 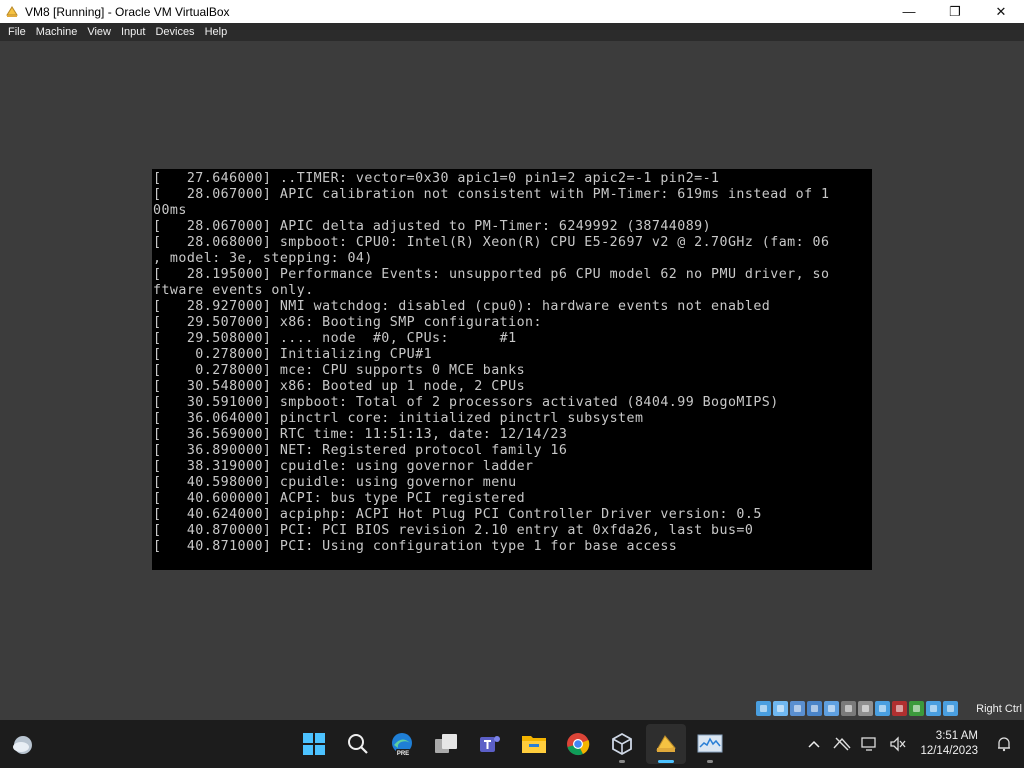 I want to click on virtualbox-vm-button, so click(x=666, y=744).